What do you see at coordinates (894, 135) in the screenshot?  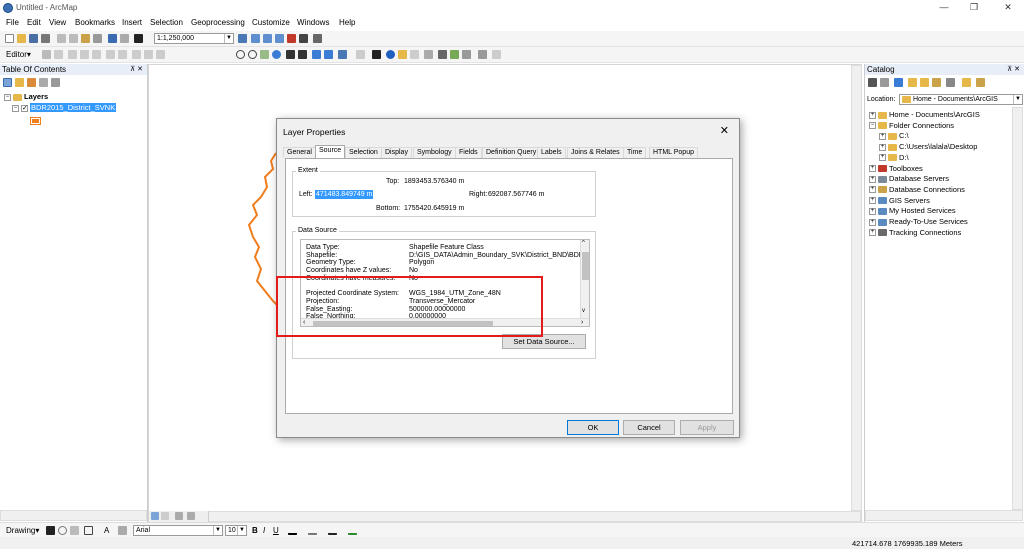 I see `catalog-item: + C:\` at bounding box center [894, 135].